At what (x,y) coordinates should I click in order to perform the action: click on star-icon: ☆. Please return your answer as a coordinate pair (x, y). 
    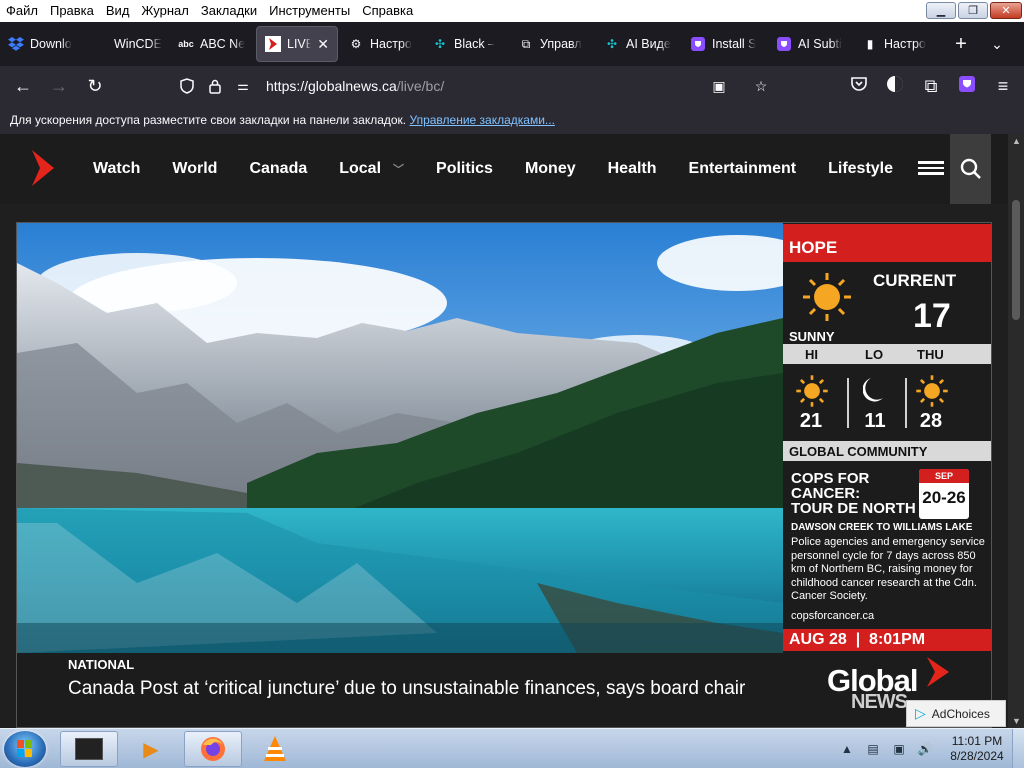
    Looking at the image, I should click on (761, 86).